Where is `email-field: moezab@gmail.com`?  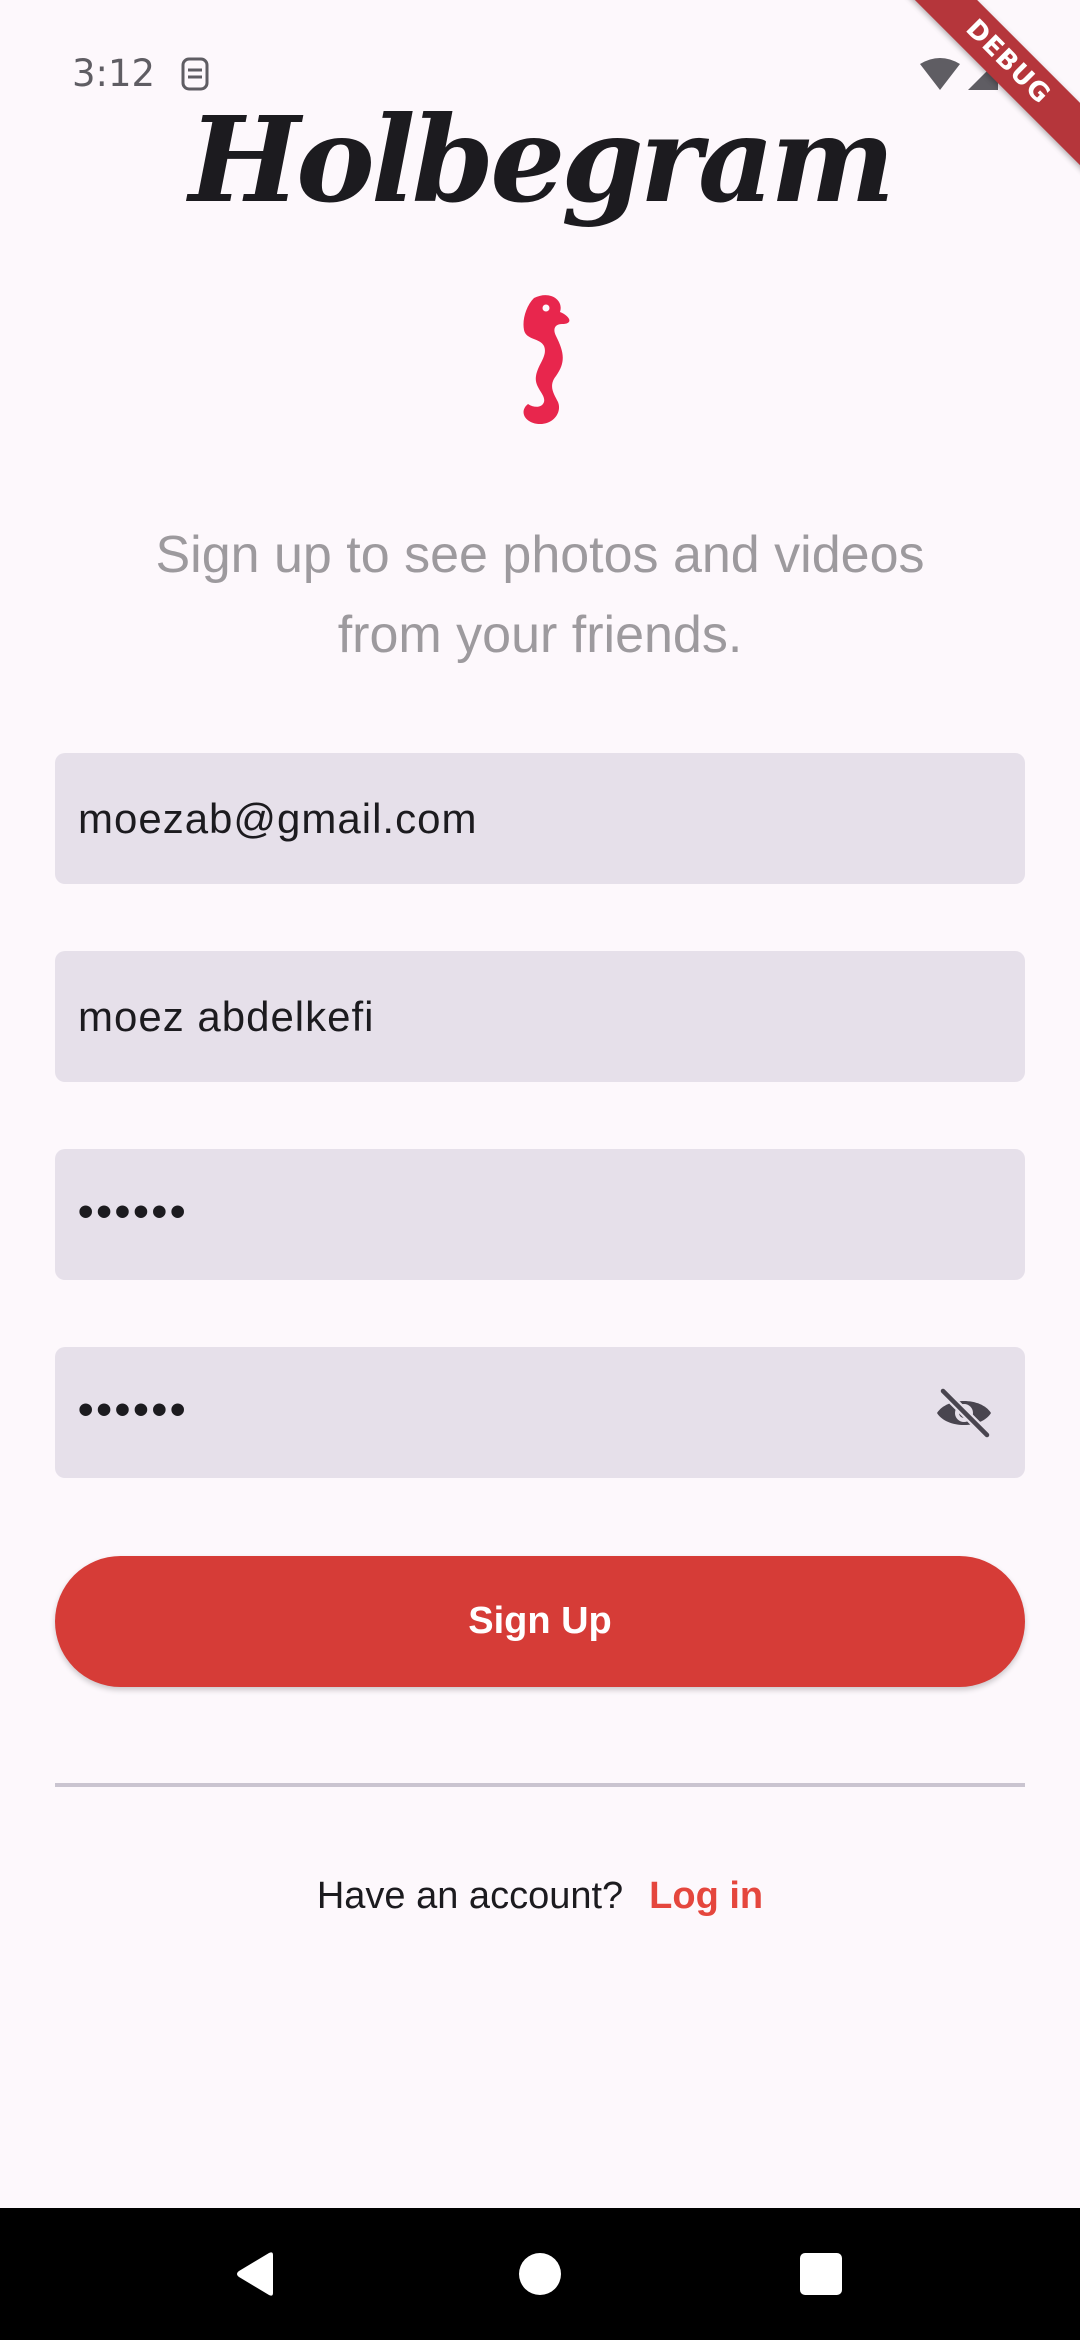 email-field: moezab@gmail.com is located at coordinates (540, 818).